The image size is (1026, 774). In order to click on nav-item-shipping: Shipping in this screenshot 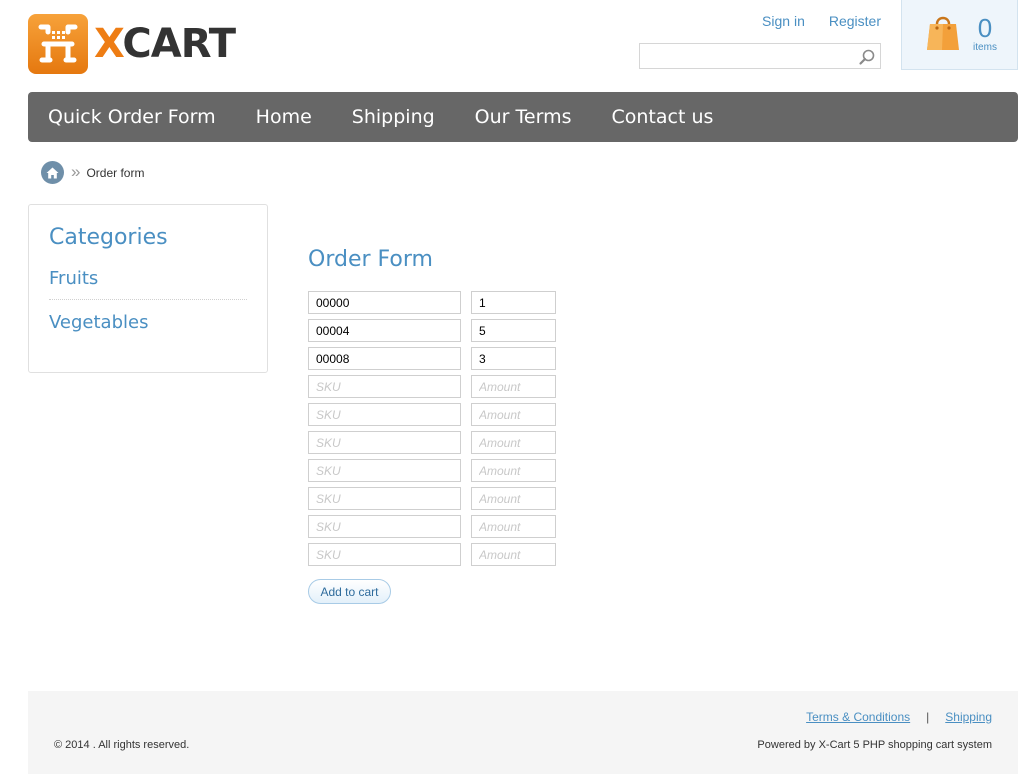, I will do `click(393, 117)`.